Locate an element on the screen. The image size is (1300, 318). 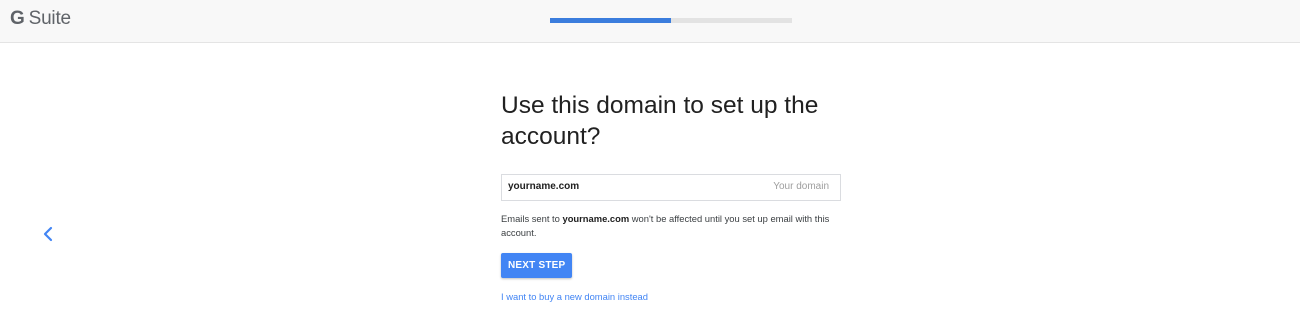
top-header: G Suite is located at coordinates (650, 21).